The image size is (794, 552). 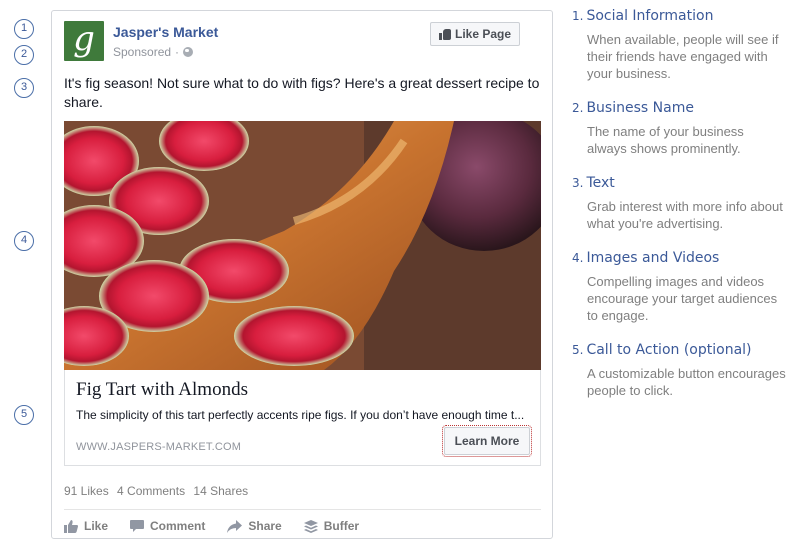 What do you see at coordinates (679, 183) in the screenshot?
I see `guide-title: 3. Text` at bounding box center [679, 183].